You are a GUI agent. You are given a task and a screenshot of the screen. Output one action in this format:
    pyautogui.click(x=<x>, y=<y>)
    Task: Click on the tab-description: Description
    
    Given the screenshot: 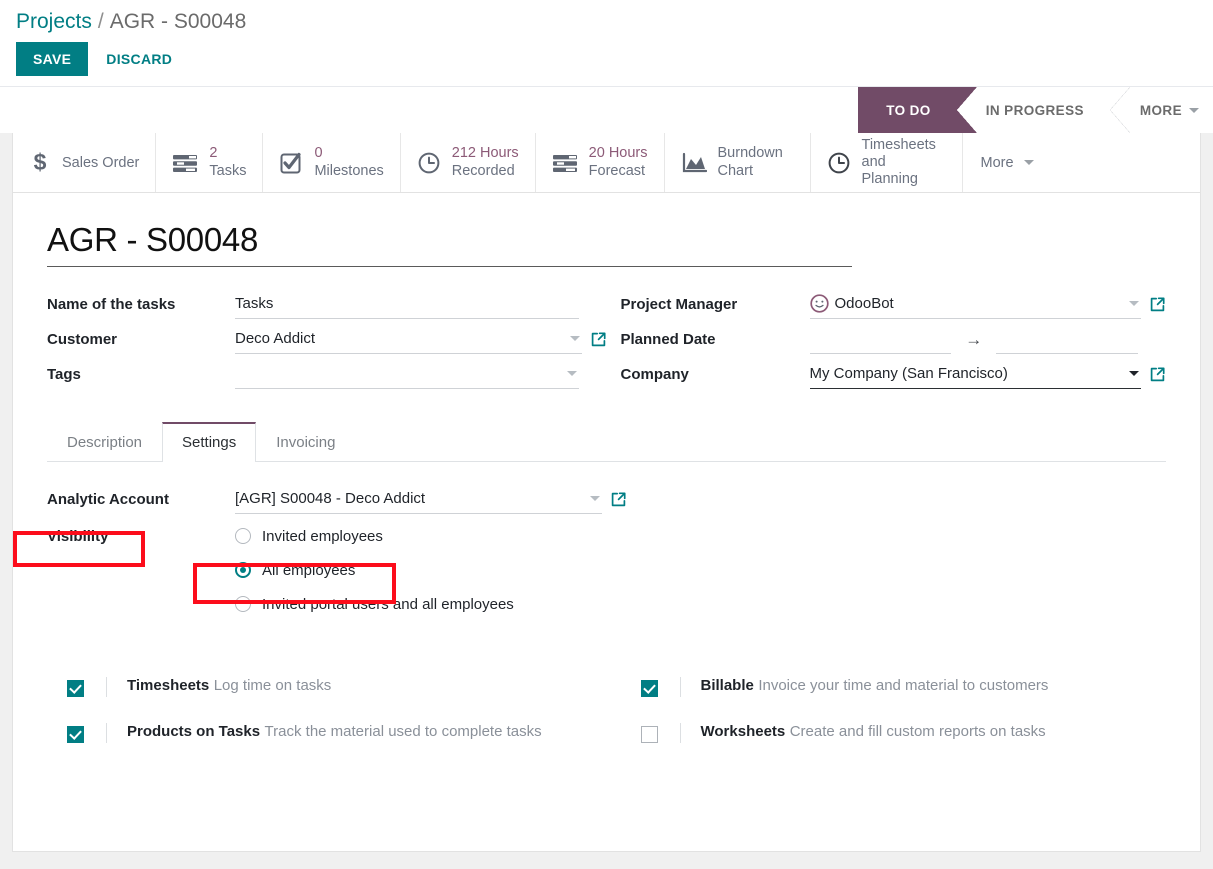 What is the action you would take?
    pyautogui.click(x=104, y=442)
    